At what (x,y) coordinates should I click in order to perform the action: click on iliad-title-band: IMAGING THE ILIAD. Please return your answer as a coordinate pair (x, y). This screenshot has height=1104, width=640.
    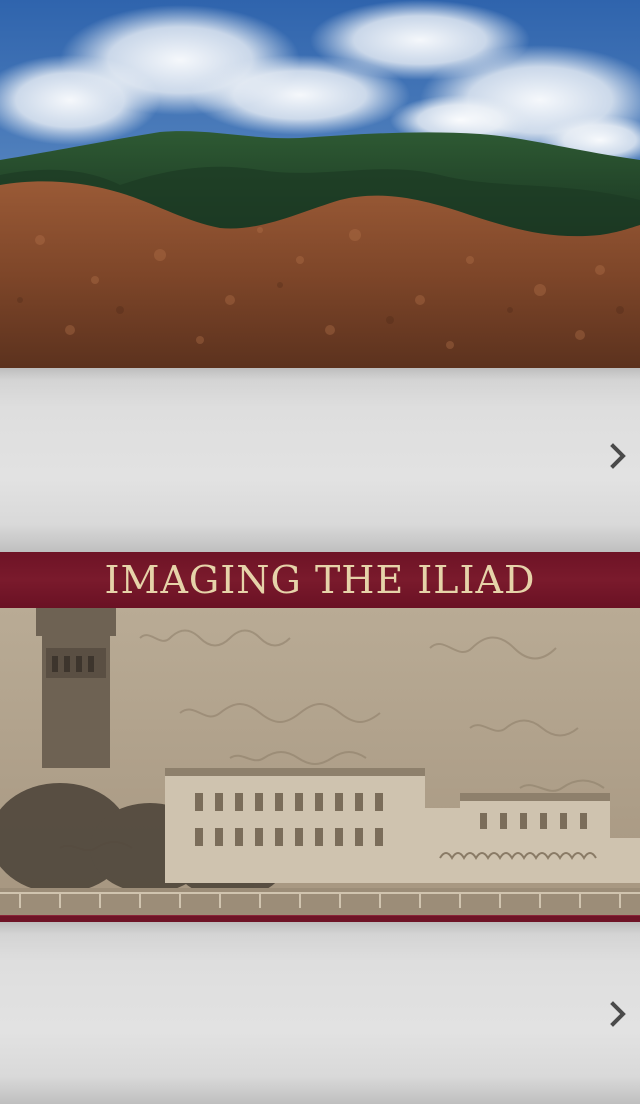
    Looking at the image, I should click on (320, 581).